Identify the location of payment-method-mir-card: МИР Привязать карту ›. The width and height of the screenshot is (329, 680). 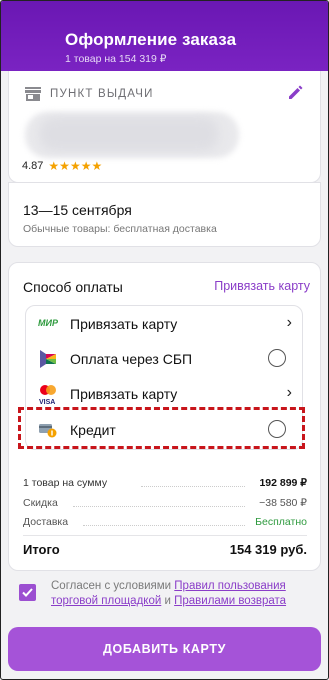
(164, 324).